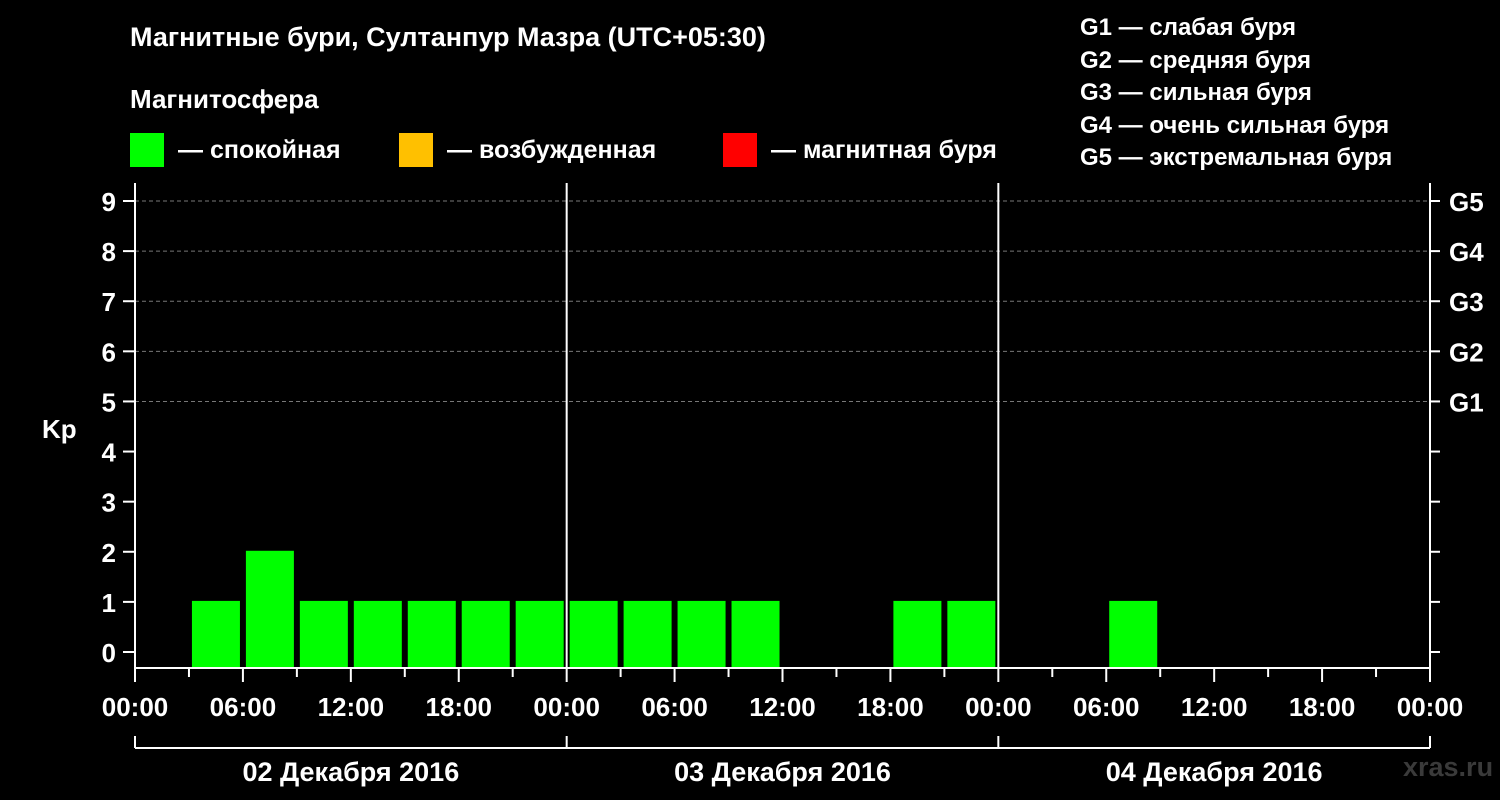  I want to click on day-label: 03 Декабря 2016, so click(782, 772).